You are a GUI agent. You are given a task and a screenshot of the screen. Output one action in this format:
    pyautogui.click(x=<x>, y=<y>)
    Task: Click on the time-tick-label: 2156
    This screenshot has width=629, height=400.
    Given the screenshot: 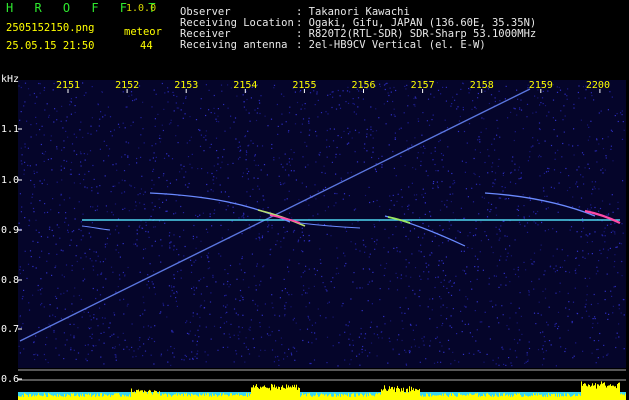 What is the action you would take?
    pyautogui.click(x=363, y=85)
    